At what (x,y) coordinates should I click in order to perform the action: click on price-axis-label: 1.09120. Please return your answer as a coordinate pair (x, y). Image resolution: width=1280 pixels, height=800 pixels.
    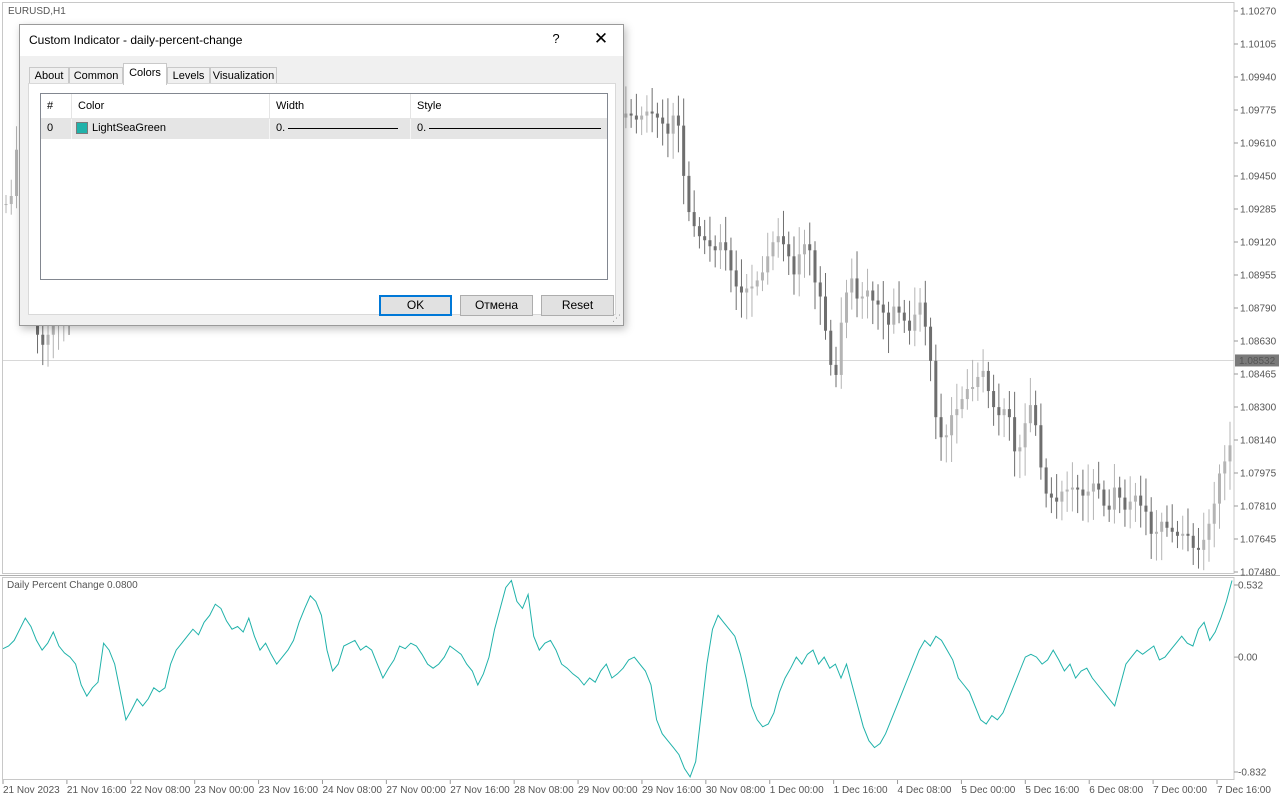
    Looking at the image, I should click on (1258, 243).